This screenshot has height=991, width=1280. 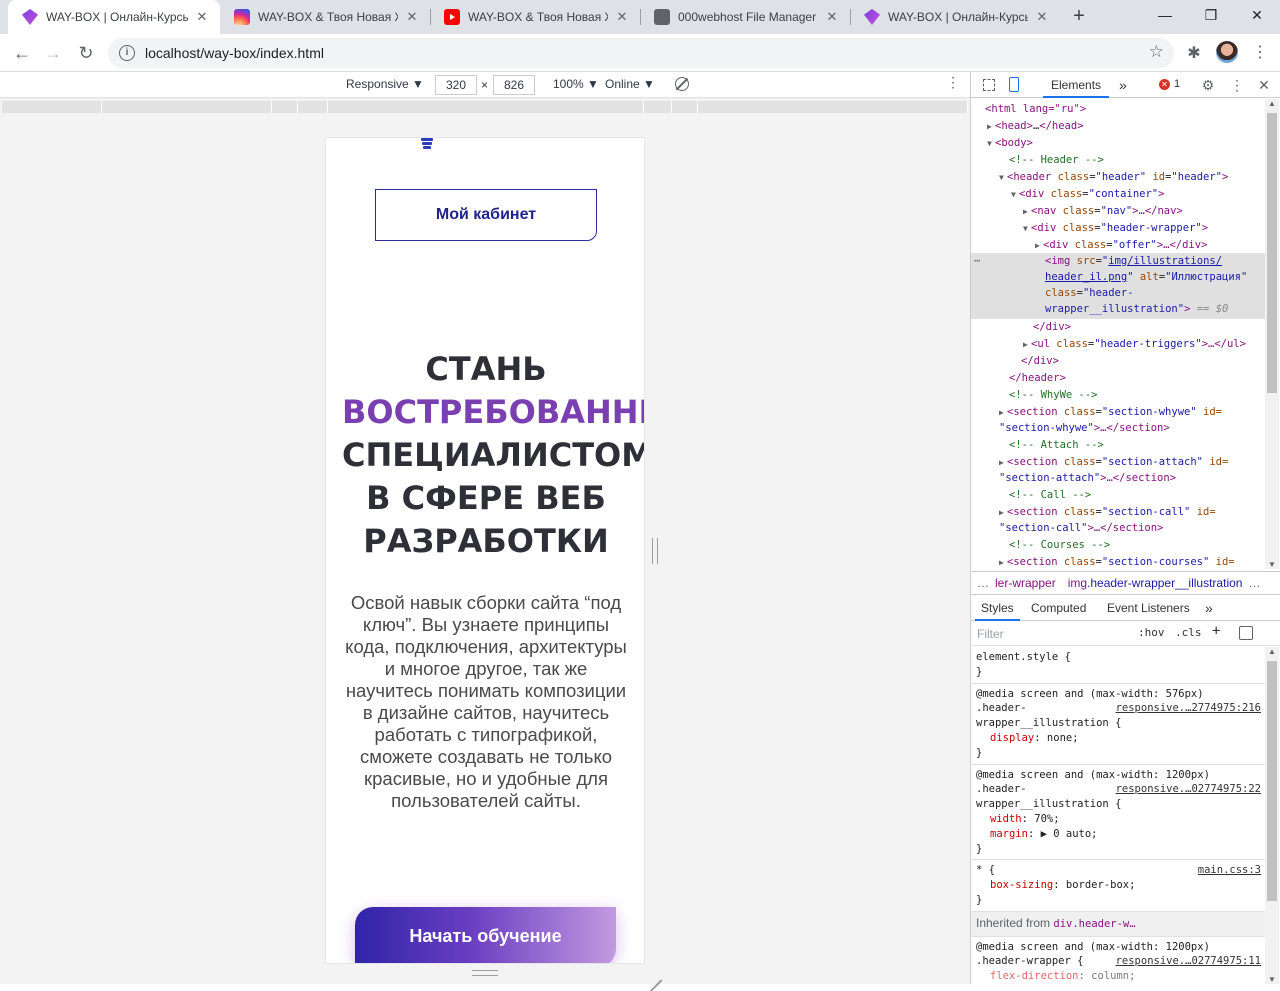 I want to click on tab-styles: Styles, so click(x=997, y=608).